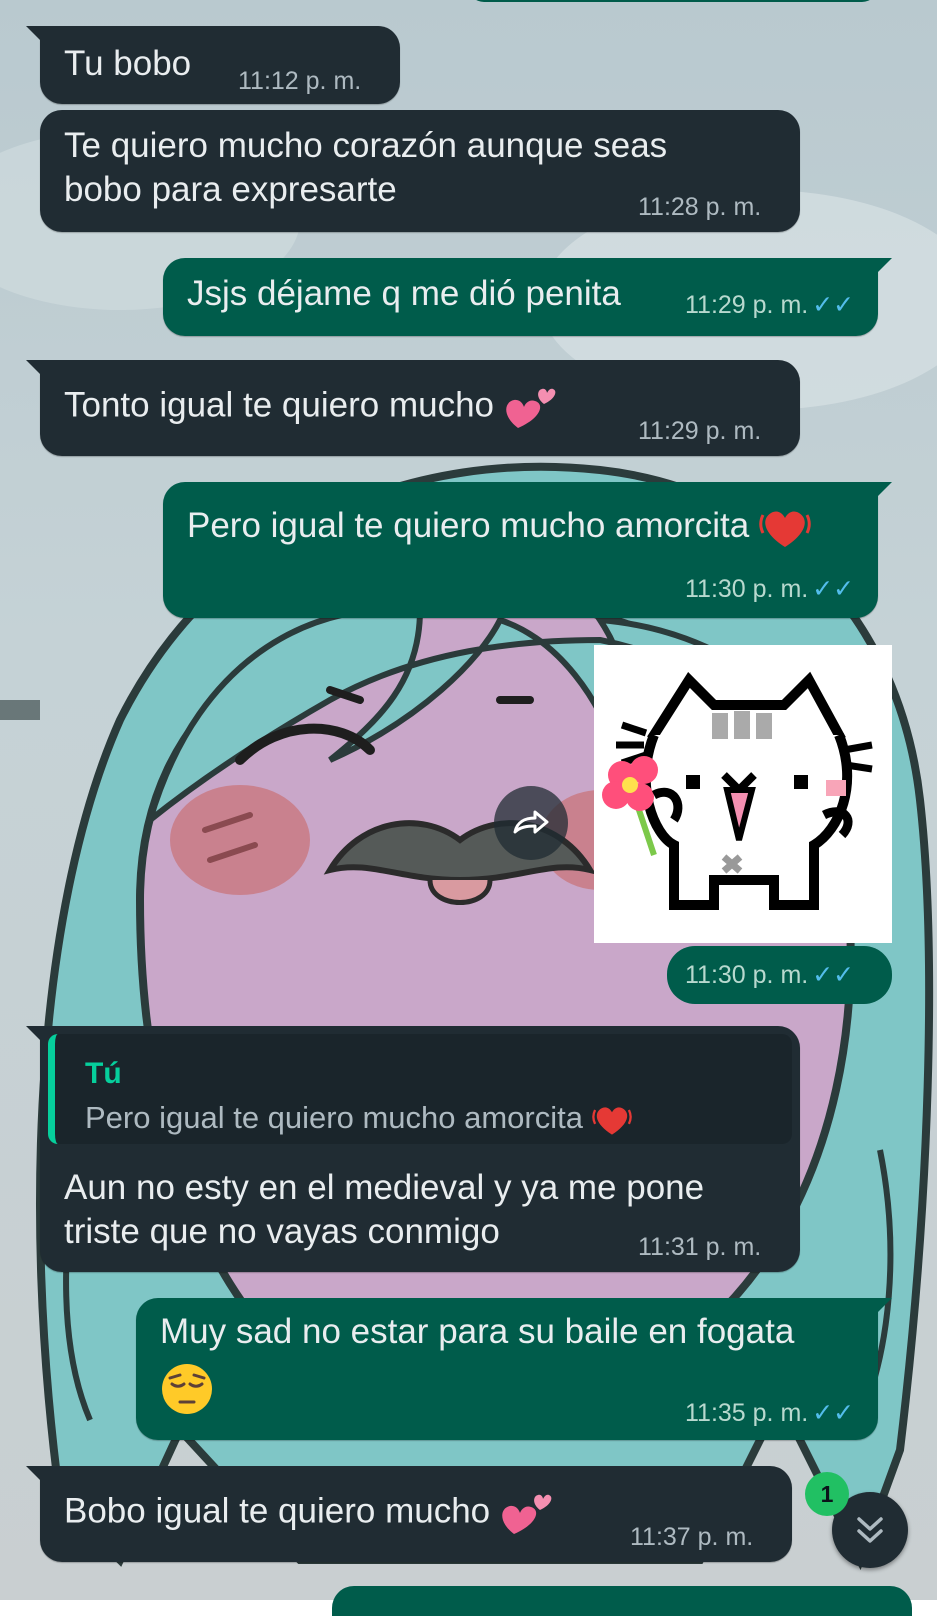 Image resolution: width=937 pixels, height=1616 pixels. What do you see at coordinates (700, 1247) in the screenshot?
I see `message-time: 11:31 p. m.` at bounding box center [700, 1247].